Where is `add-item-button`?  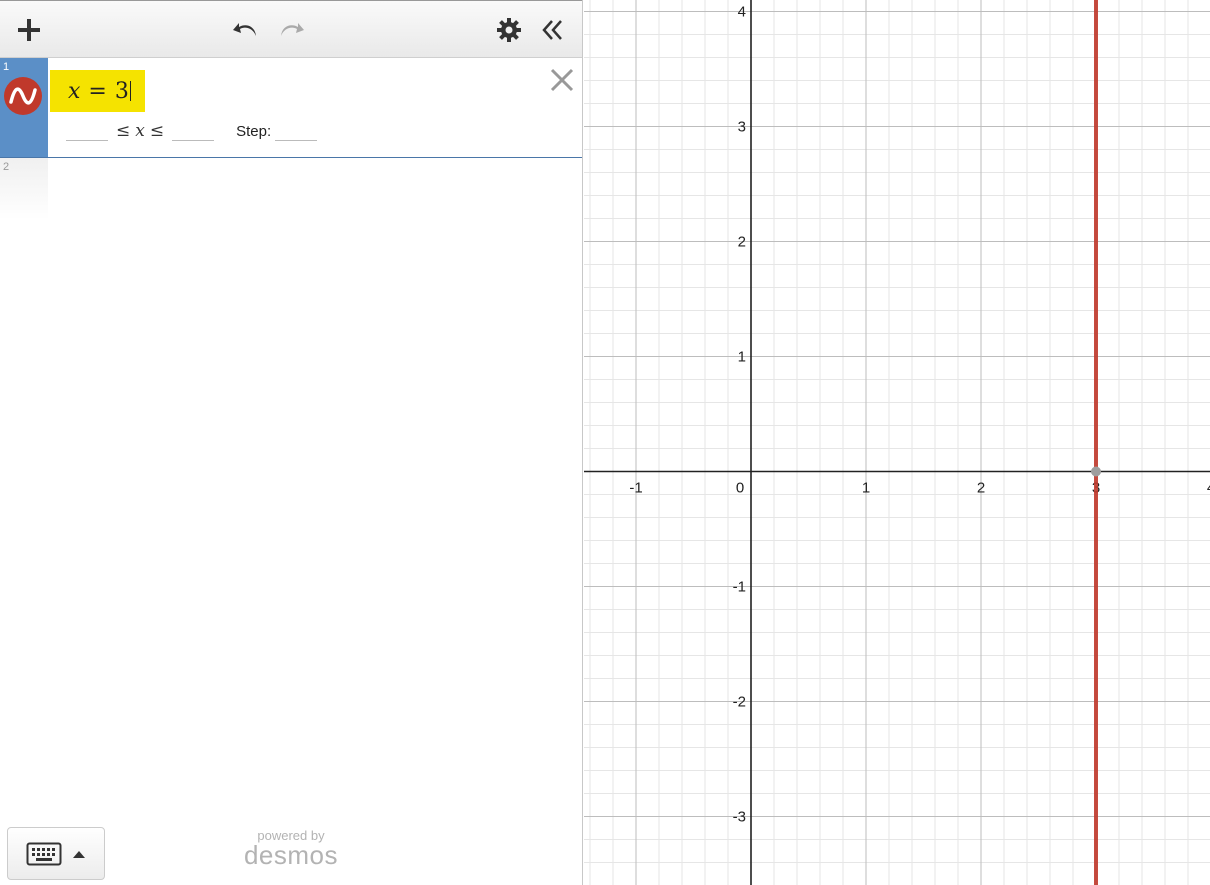 add-item-button is located at coordinates (29, 30).